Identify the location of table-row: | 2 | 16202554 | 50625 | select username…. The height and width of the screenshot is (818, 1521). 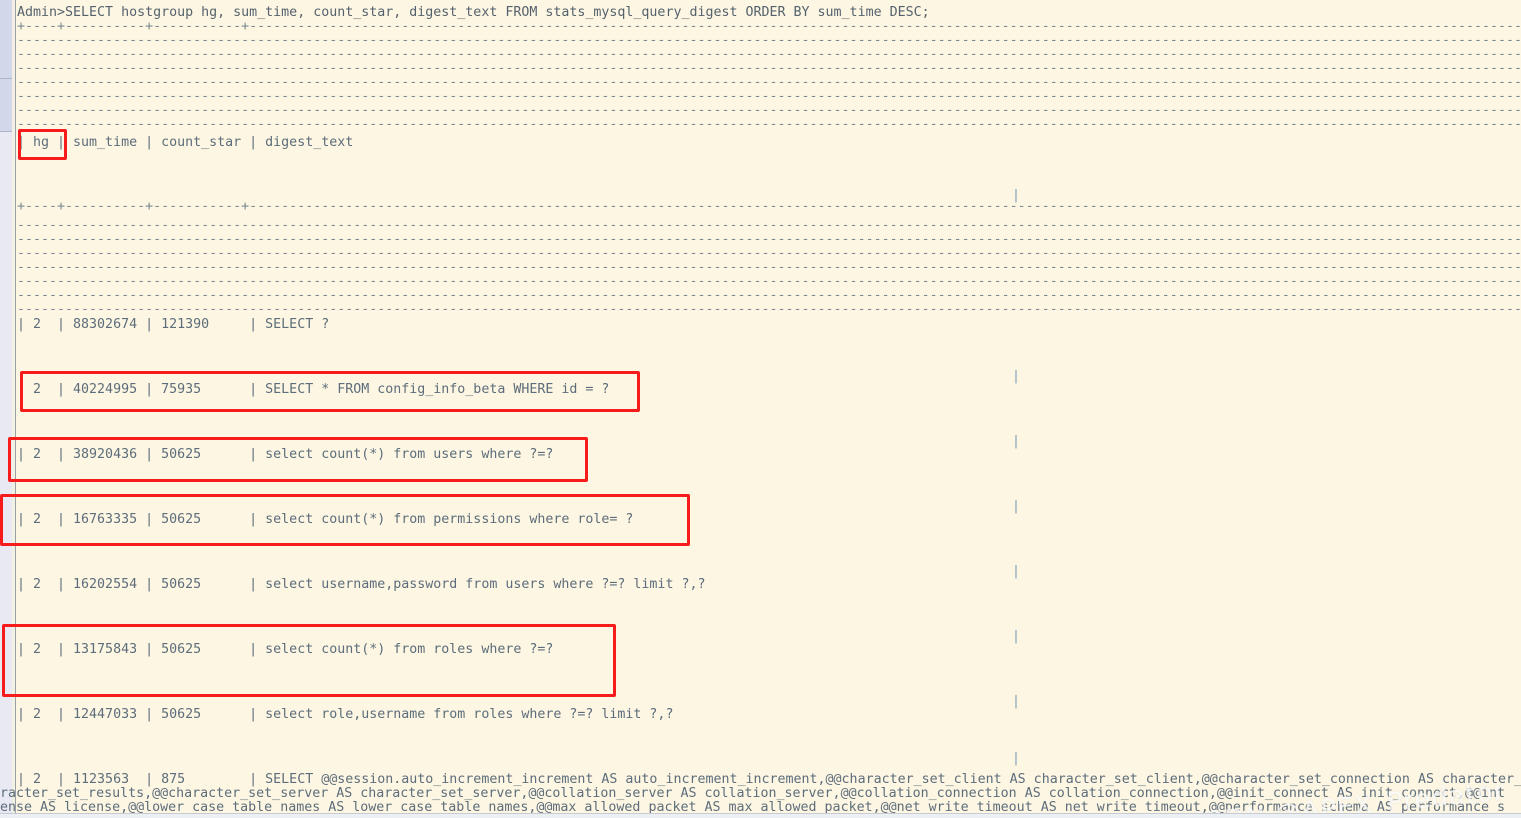
(361, 584).